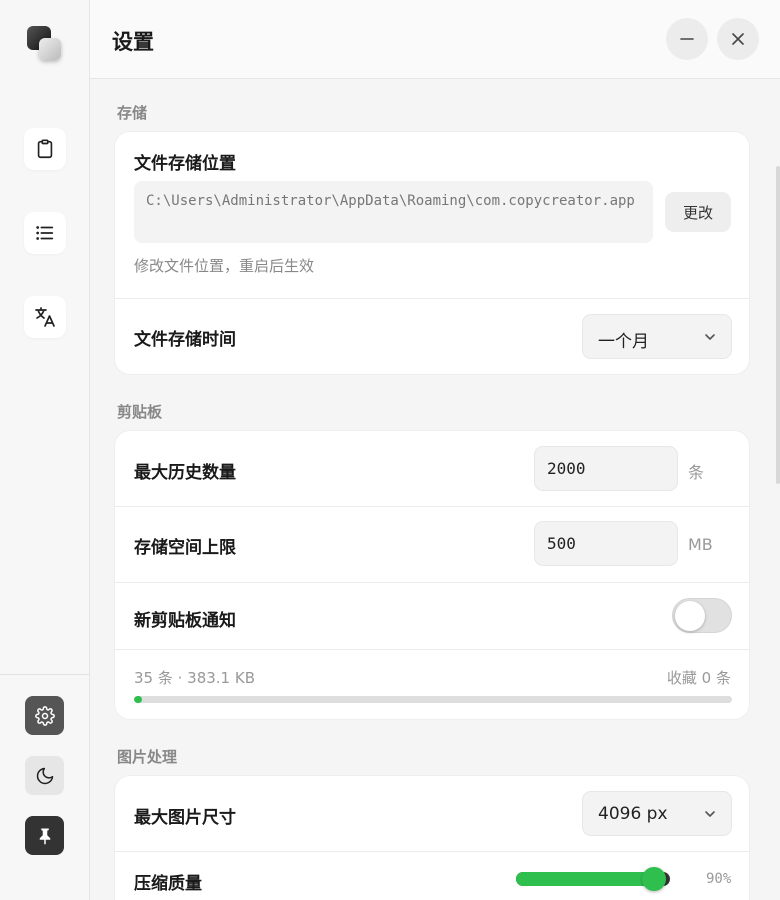 The height and width of the screenshot is (900, 780). I want to click on app-logo, so click(46, 44).